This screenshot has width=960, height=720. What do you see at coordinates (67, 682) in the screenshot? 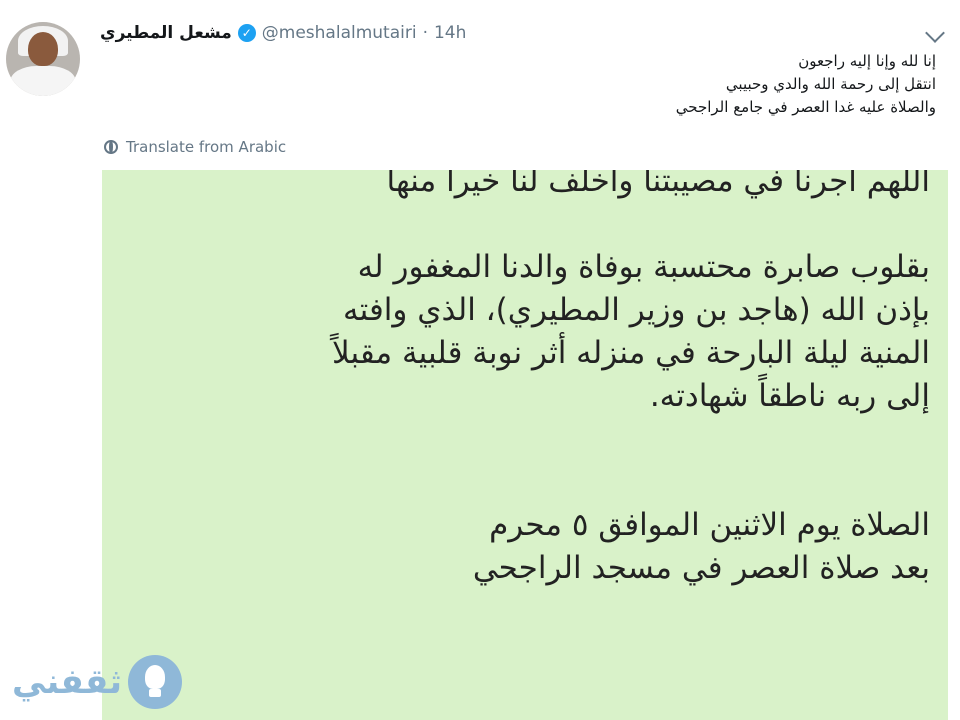
I see `watermark-text: ثقفني` at bounding box center [67, 682].